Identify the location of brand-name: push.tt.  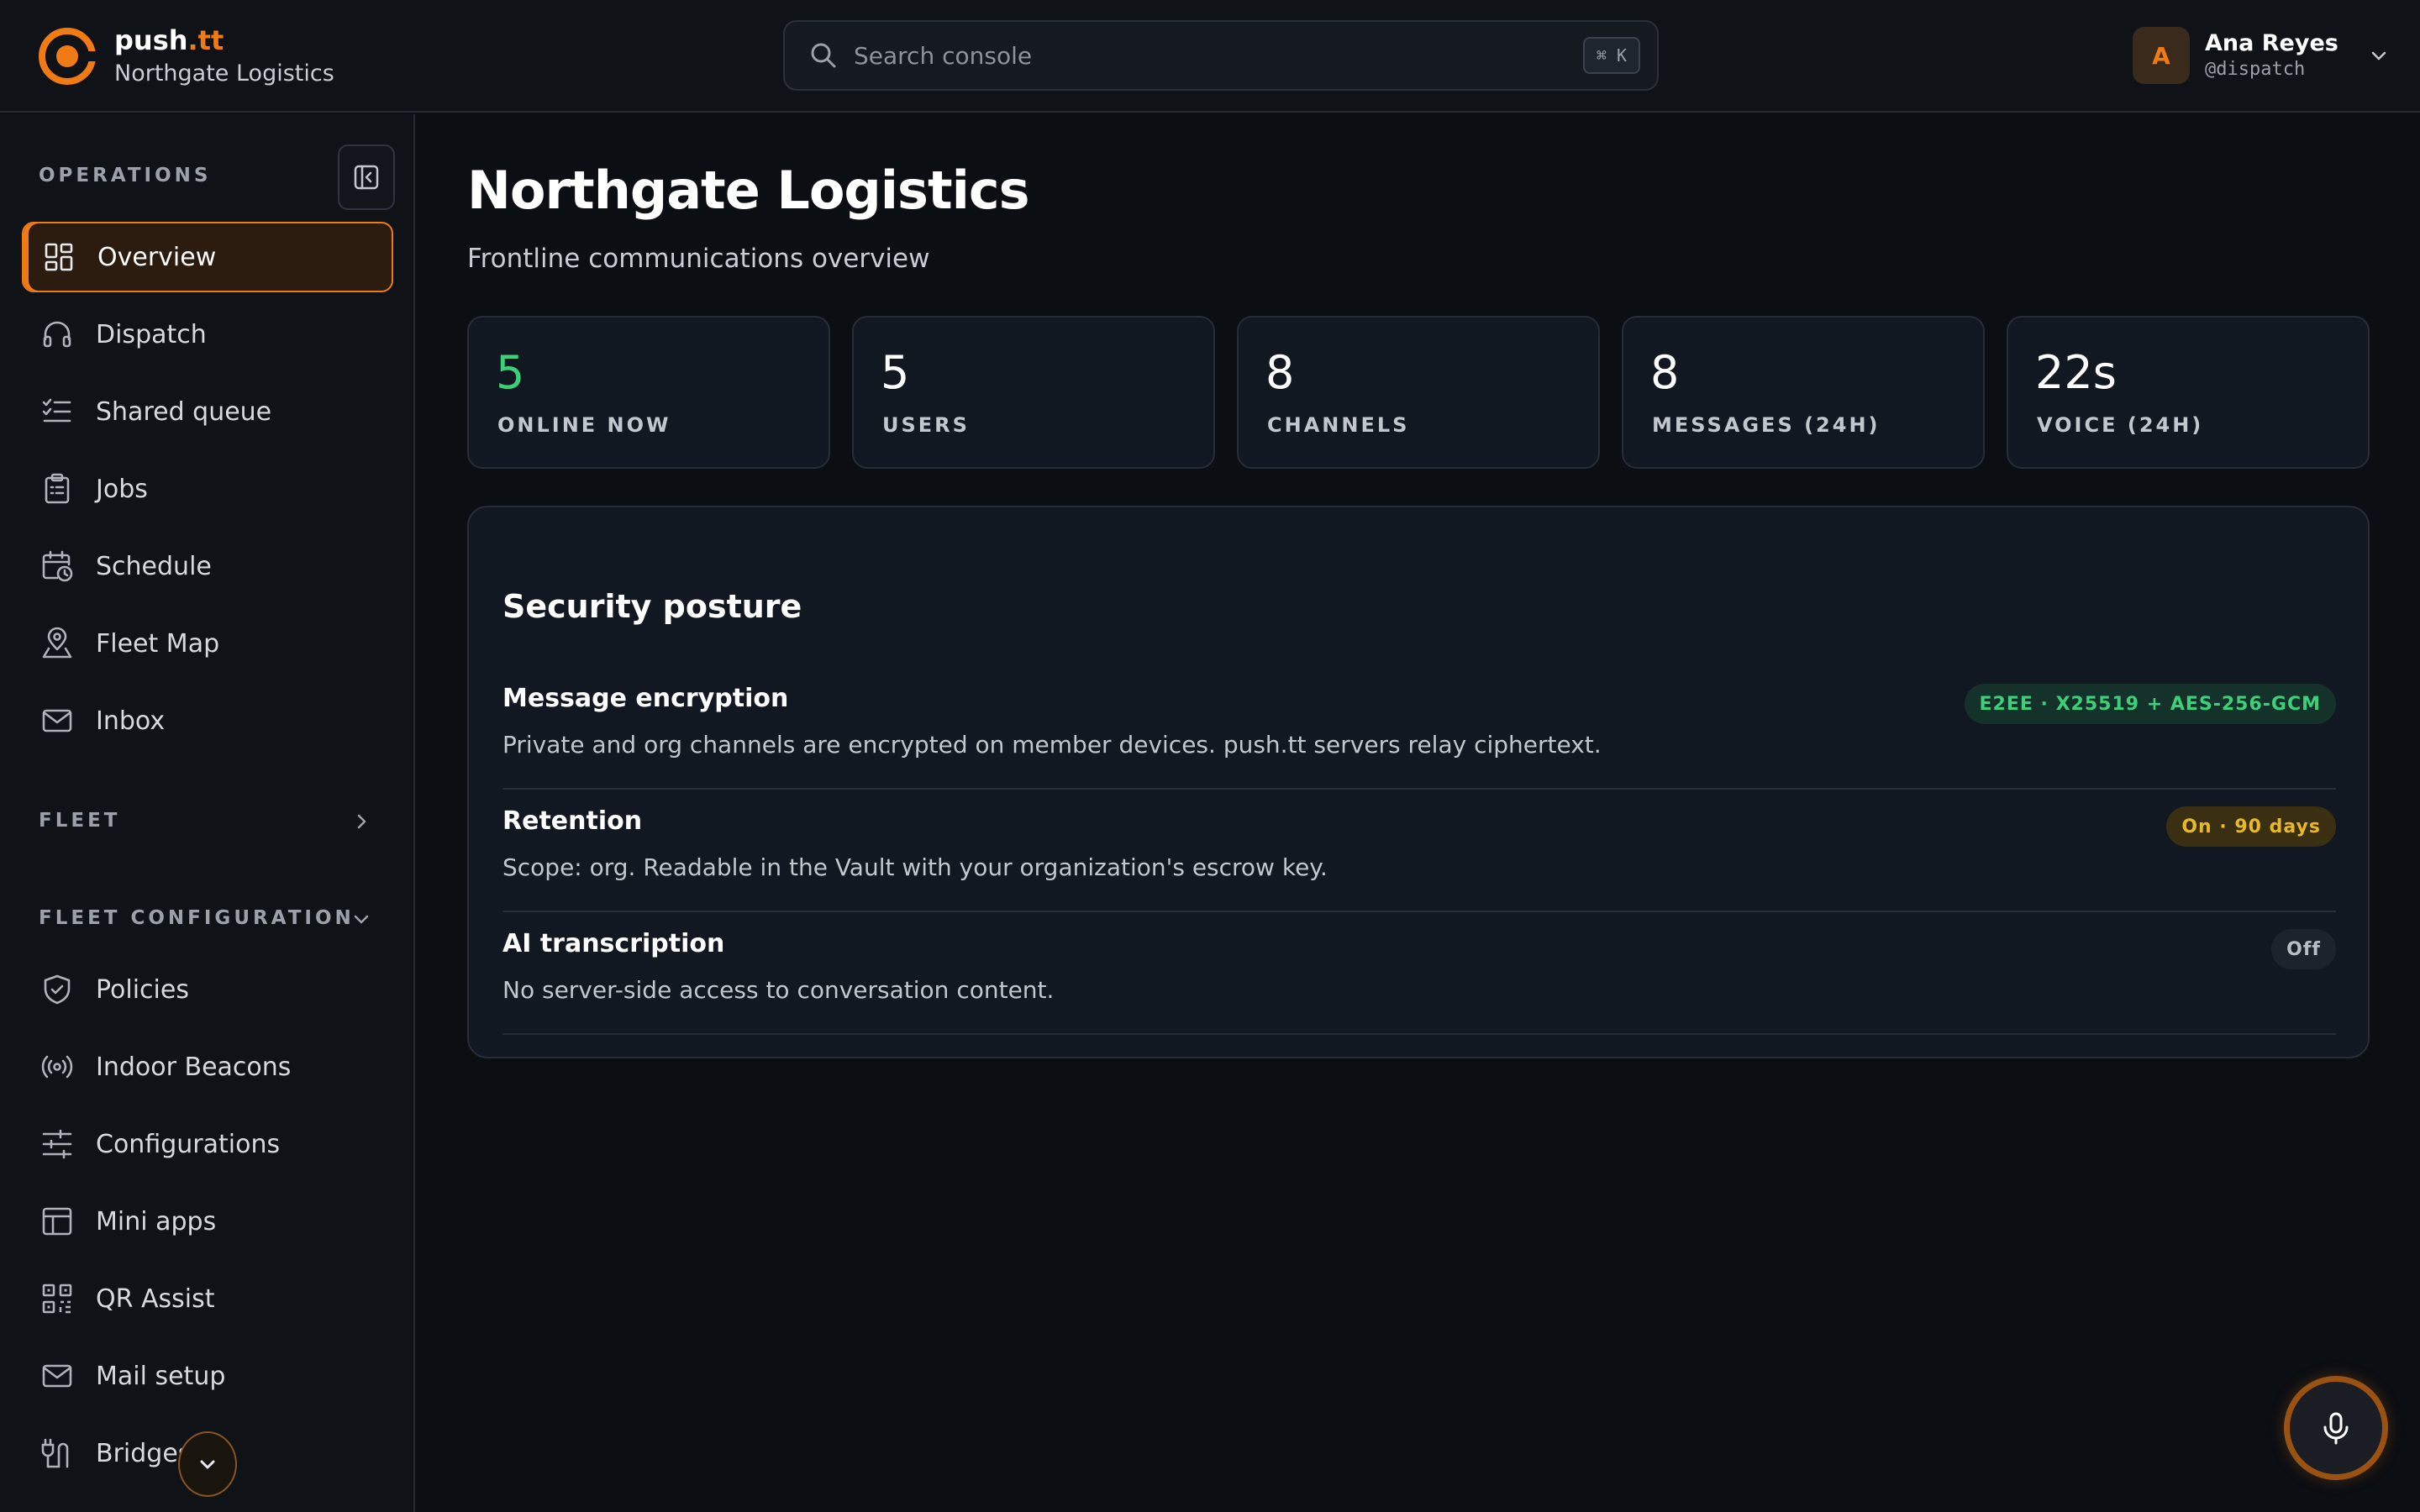
(169, 40).